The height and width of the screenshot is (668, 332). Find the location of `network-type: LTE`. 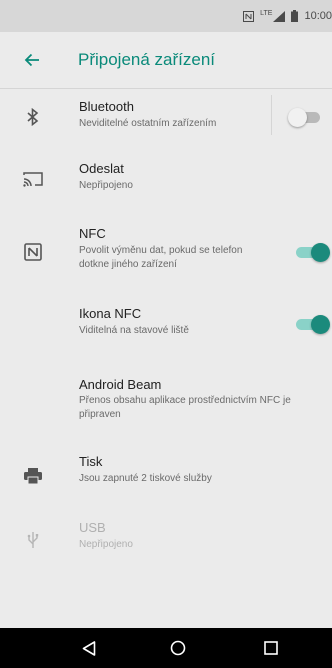

network-type: LTE is located at coordinates (266, 13).